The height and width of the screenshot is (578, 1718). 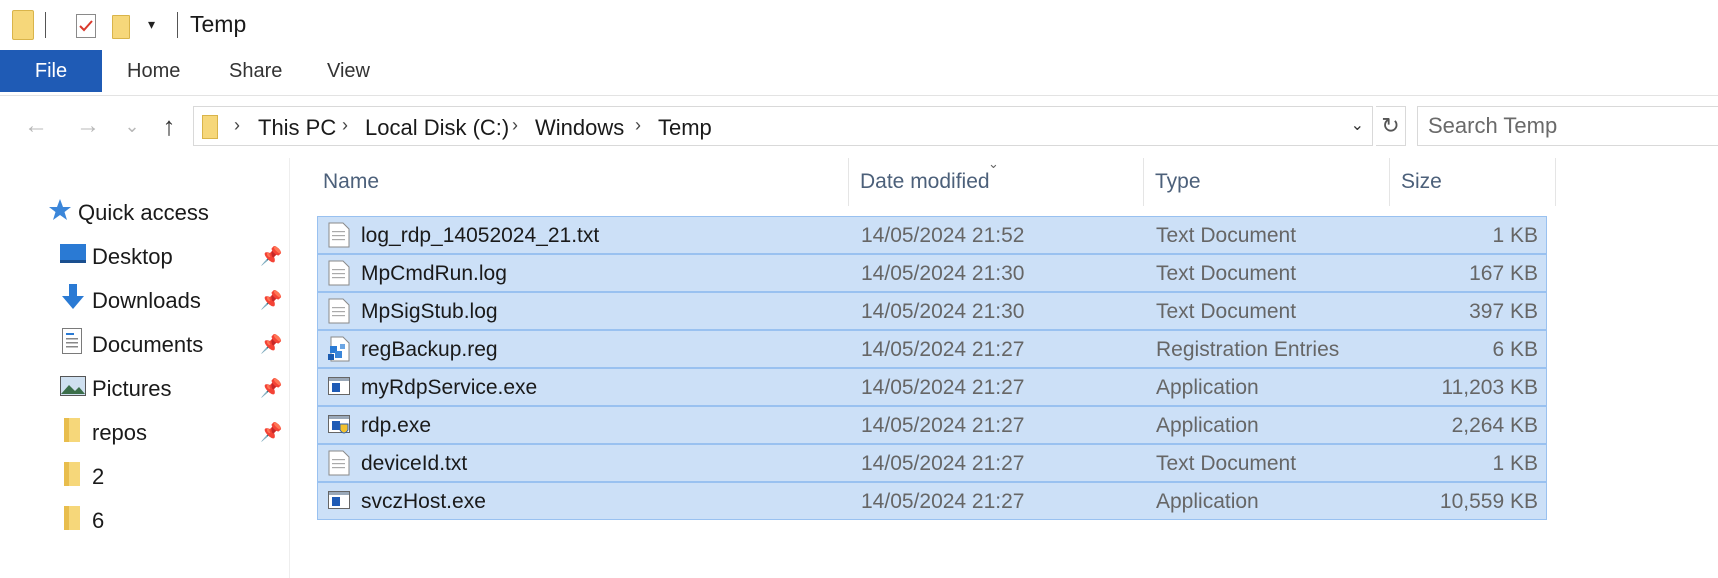 I want to click on column-header-size: Size, so click(x=1421, y=182).